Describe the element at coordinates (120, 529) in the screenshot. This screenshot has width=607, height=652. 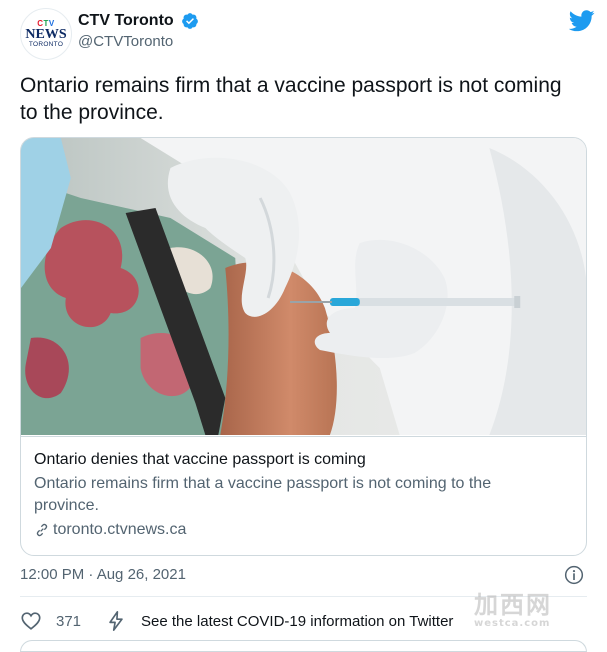
I see `card-domain-text: toronto.ctvnews.ca` at that location.